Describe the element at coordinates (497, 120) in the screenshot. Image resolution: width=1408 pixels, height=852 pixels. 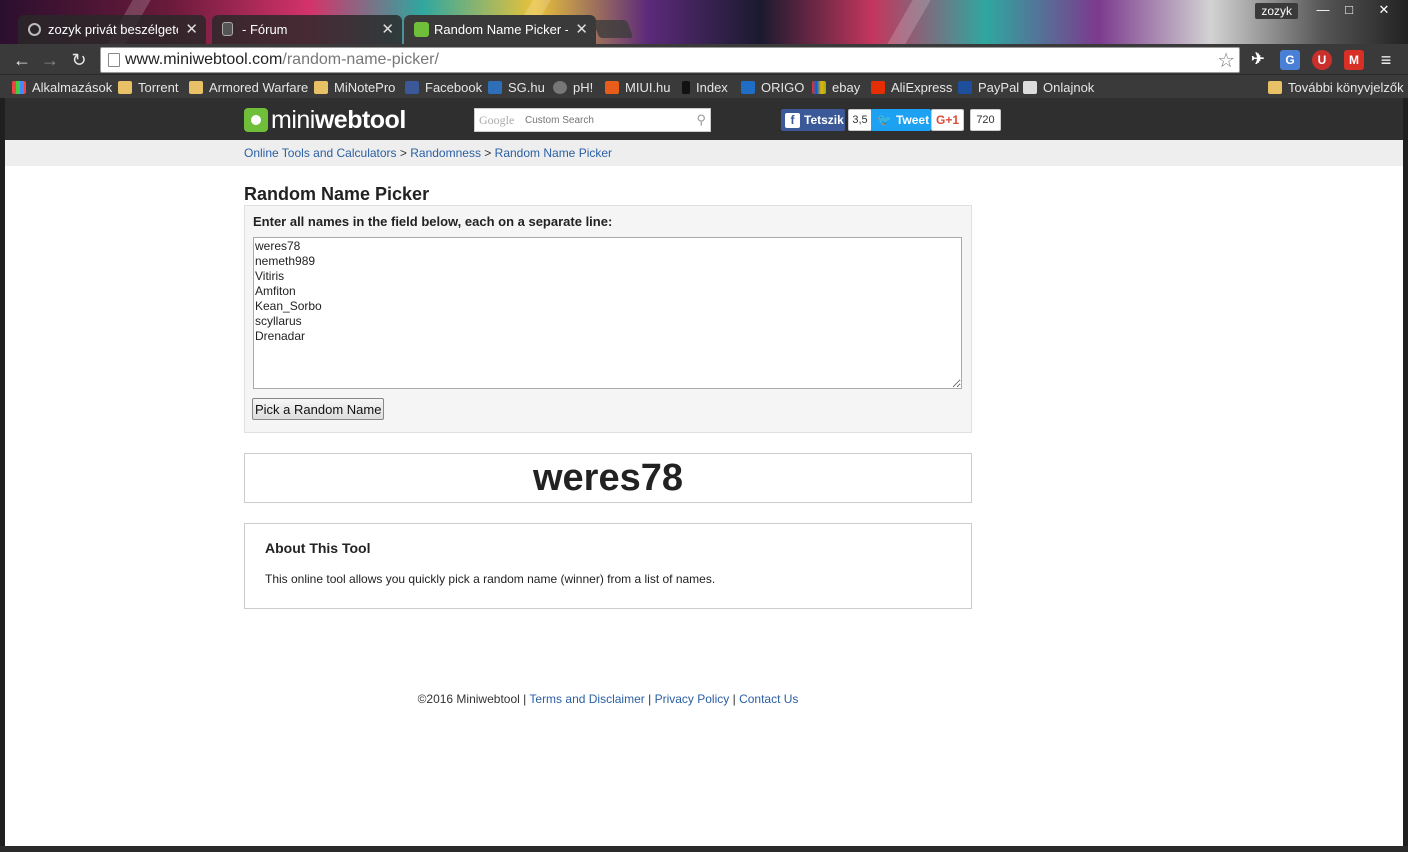
I see `google-brand: Google` at that location.